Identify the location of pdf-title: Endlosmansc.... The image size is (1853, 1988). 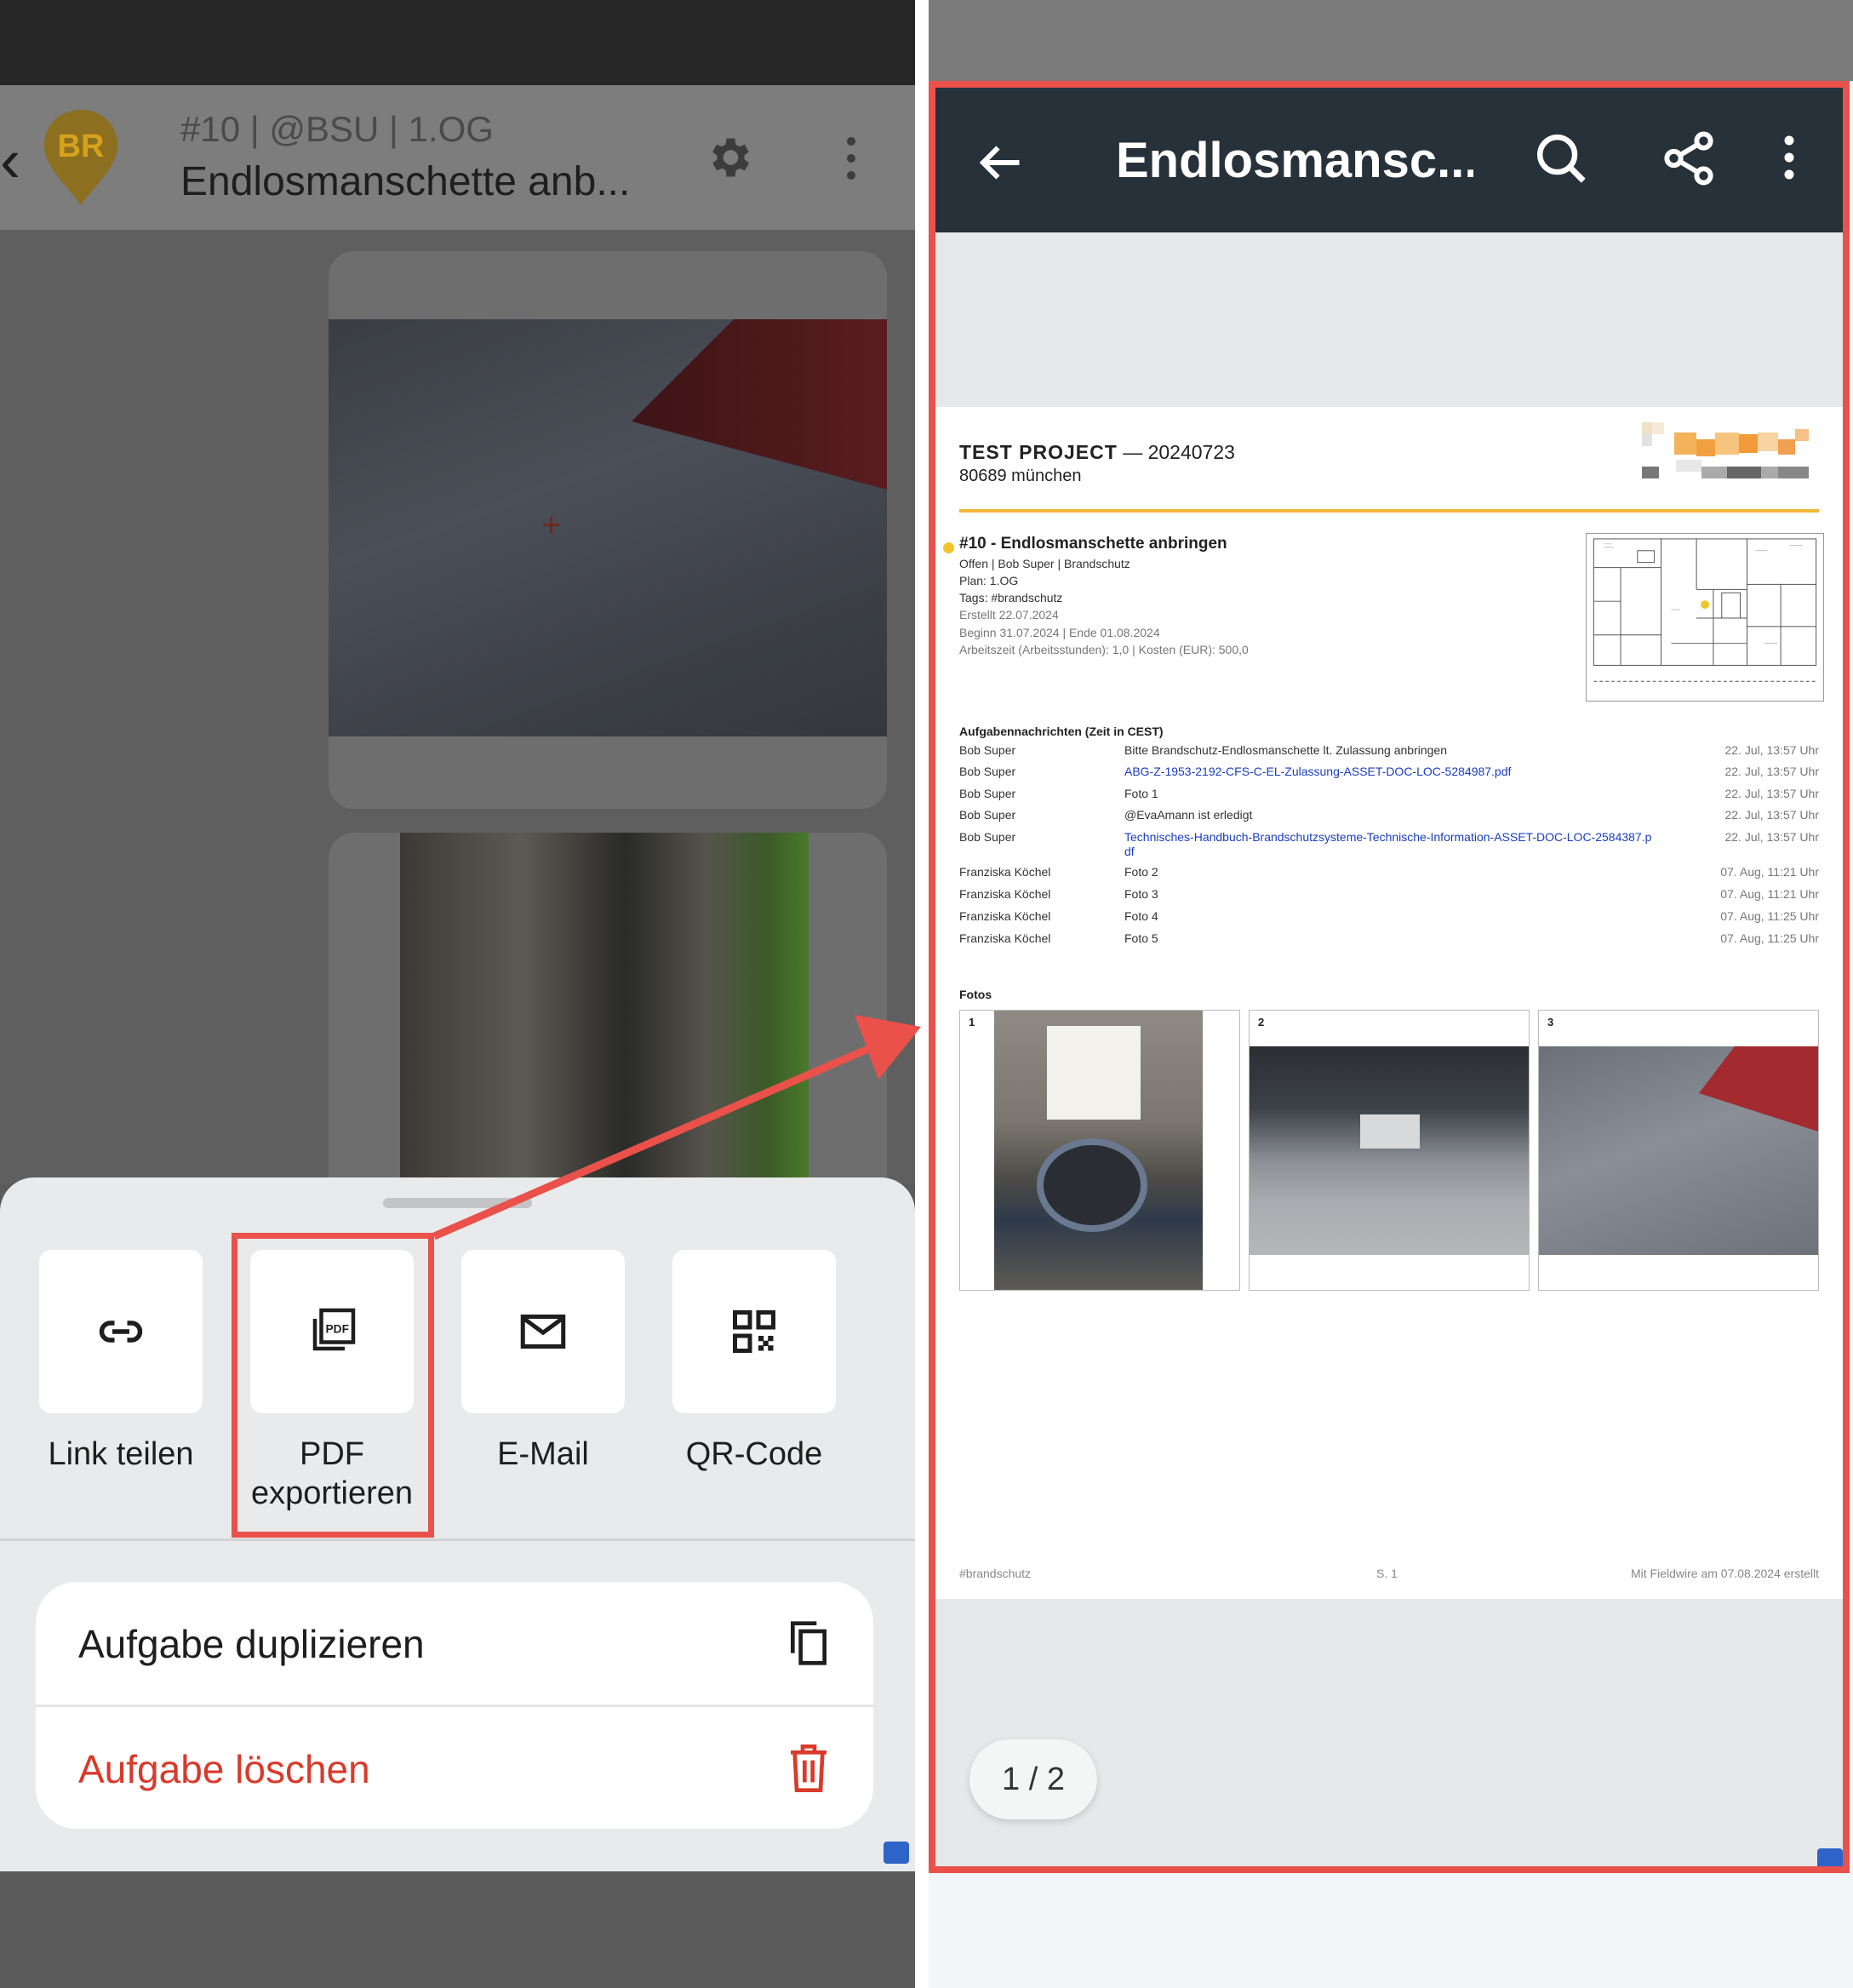
(1294, 160).